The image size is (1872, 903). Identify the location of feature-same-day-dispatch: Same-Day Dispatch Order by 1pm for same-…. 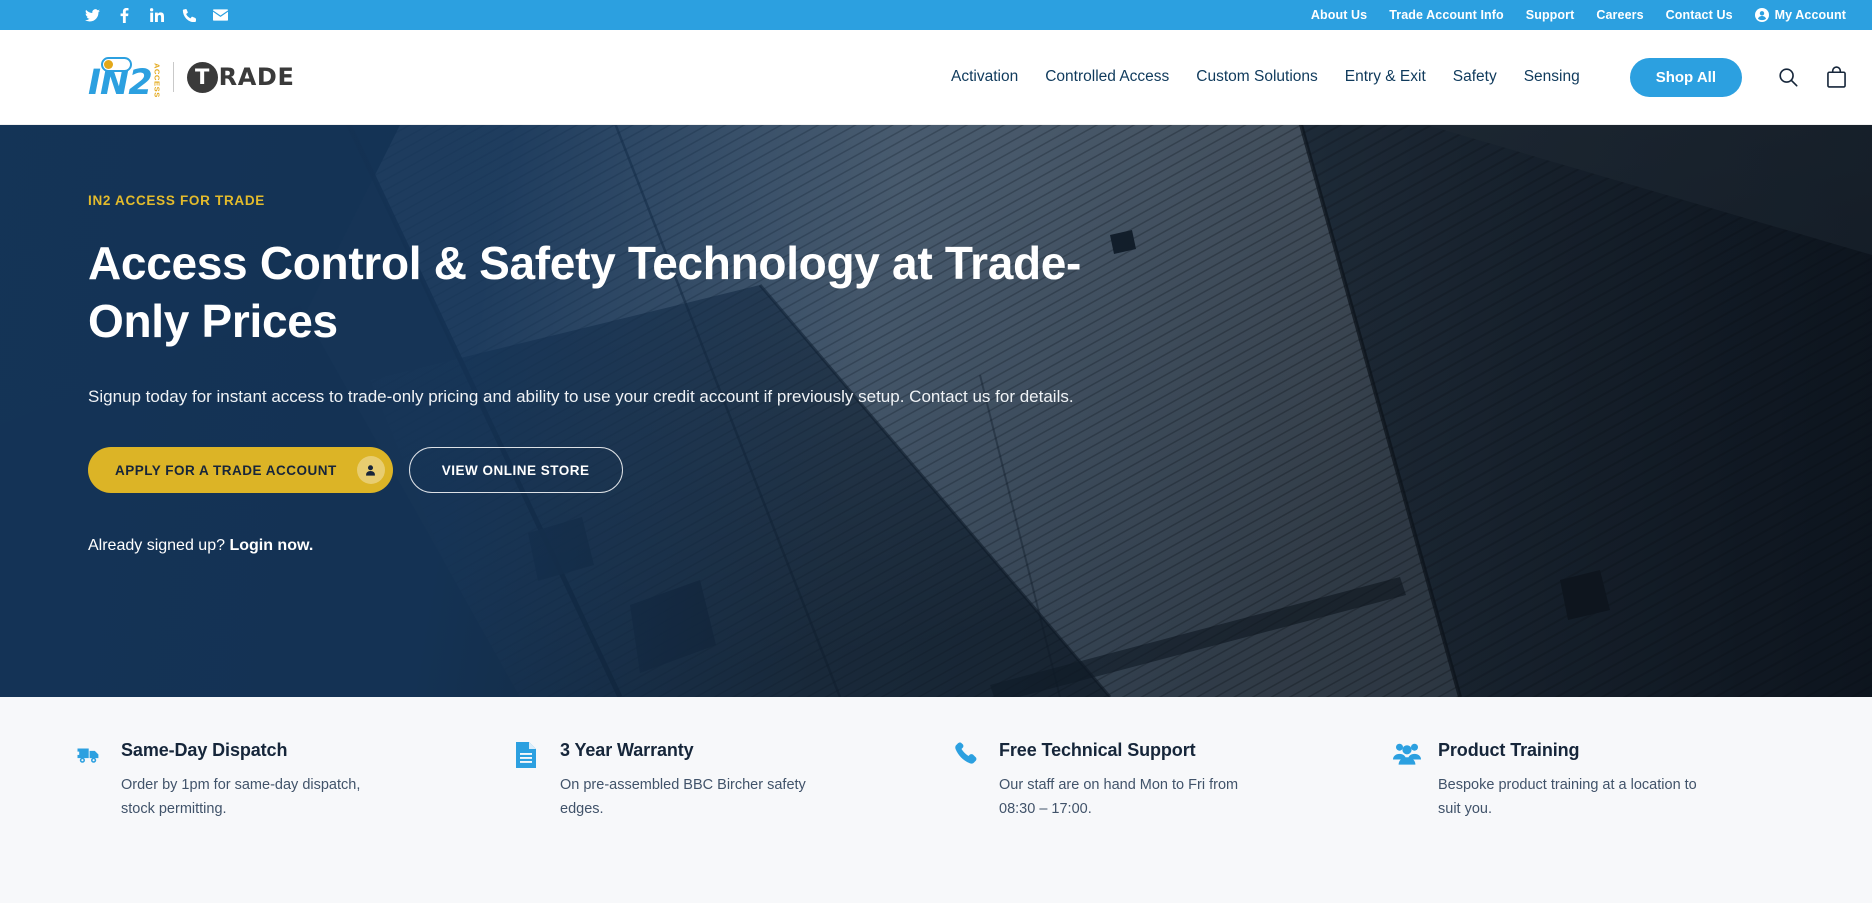
(295, 821).